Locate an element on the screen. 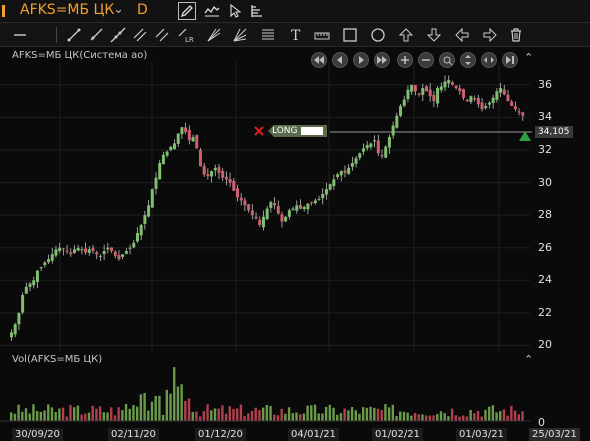 The width and height of the screenshot is (590, 441). arrow-left-icon is located at coordinates (462, 35).